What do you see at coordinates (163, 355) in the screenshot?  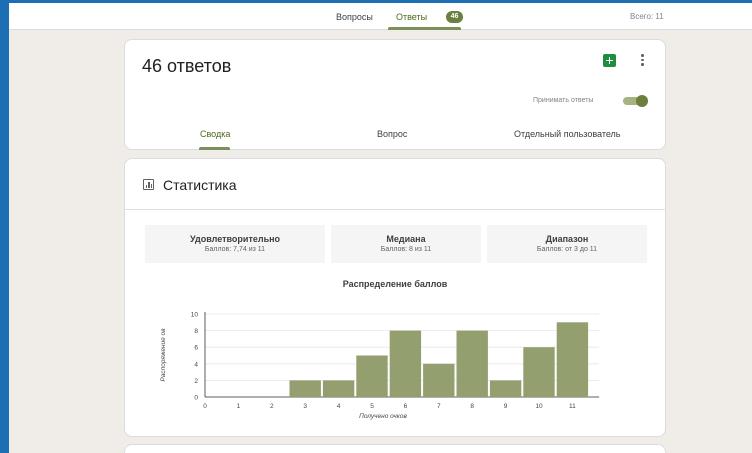 I see `y-axis-label: Распоряжение ов` at bounding box center [163, 355].